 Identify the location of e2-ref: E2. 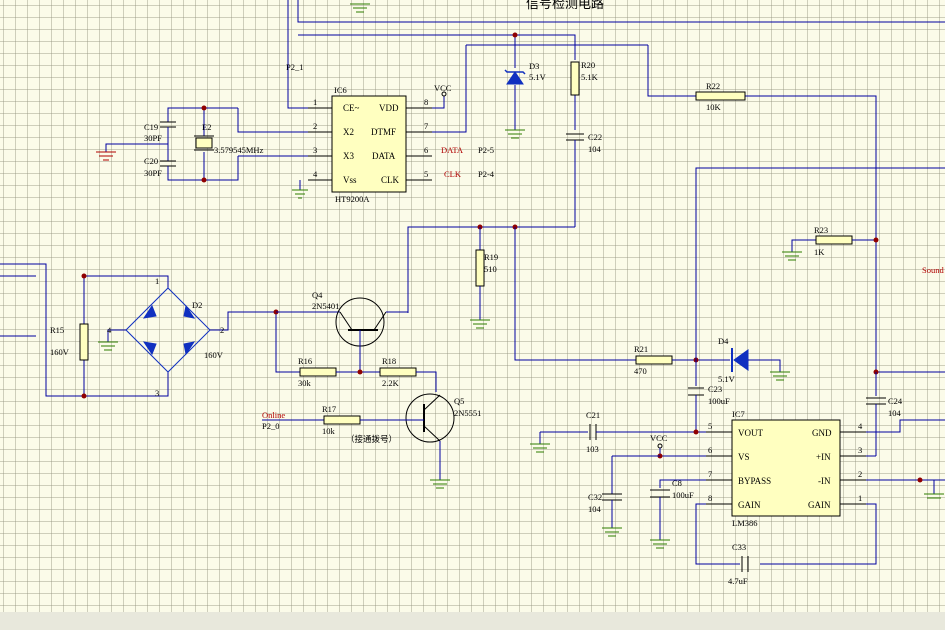
(206, 127).